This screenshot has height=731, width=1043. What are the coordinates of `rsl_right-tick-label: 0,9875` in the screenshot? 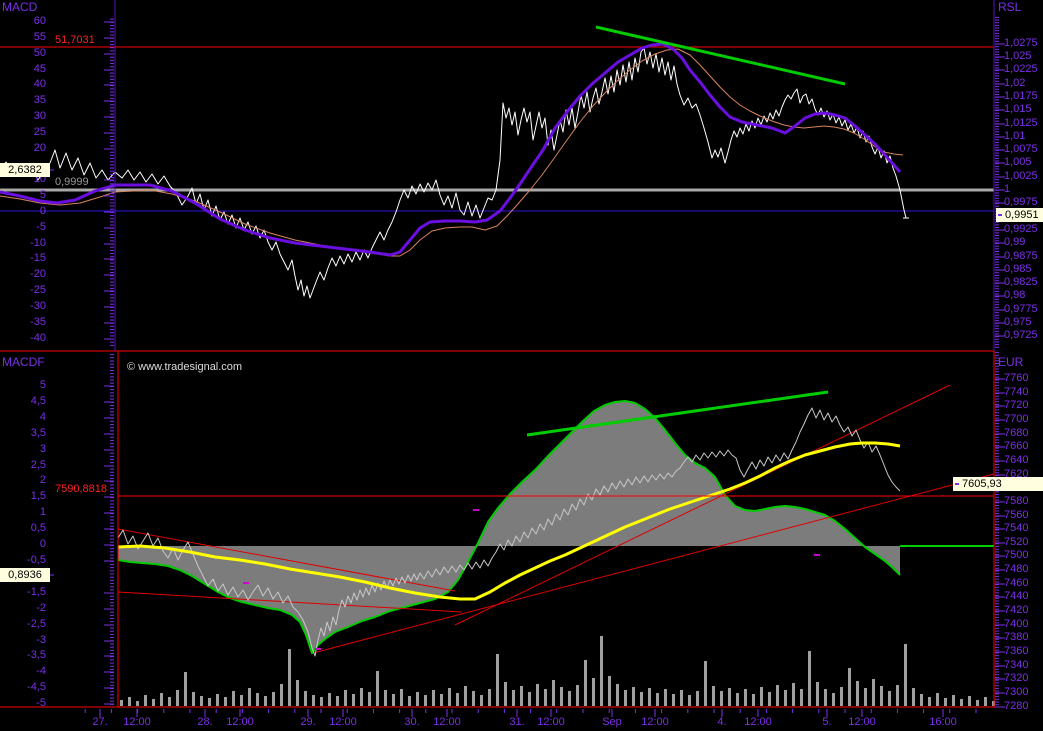 It's located at (1021, 256).